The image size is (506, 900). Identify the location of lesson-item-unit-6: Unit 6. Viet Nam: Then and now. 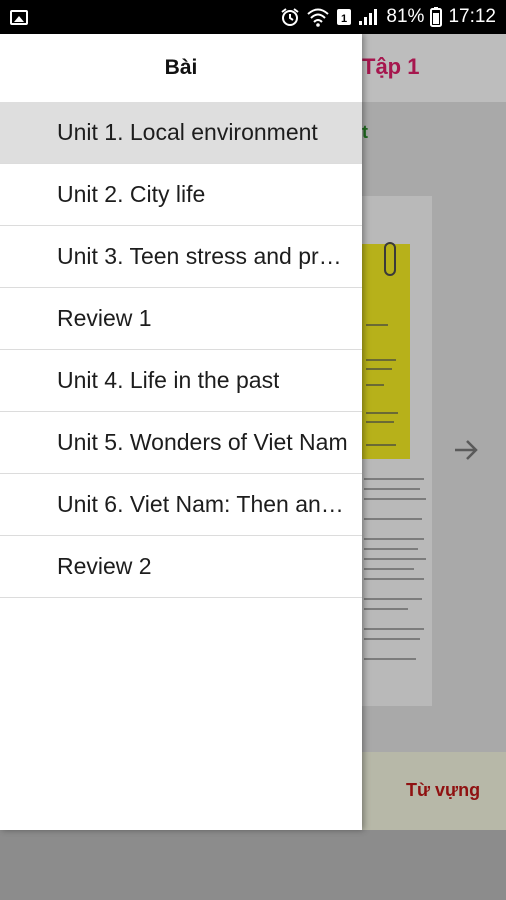
(181, 505).